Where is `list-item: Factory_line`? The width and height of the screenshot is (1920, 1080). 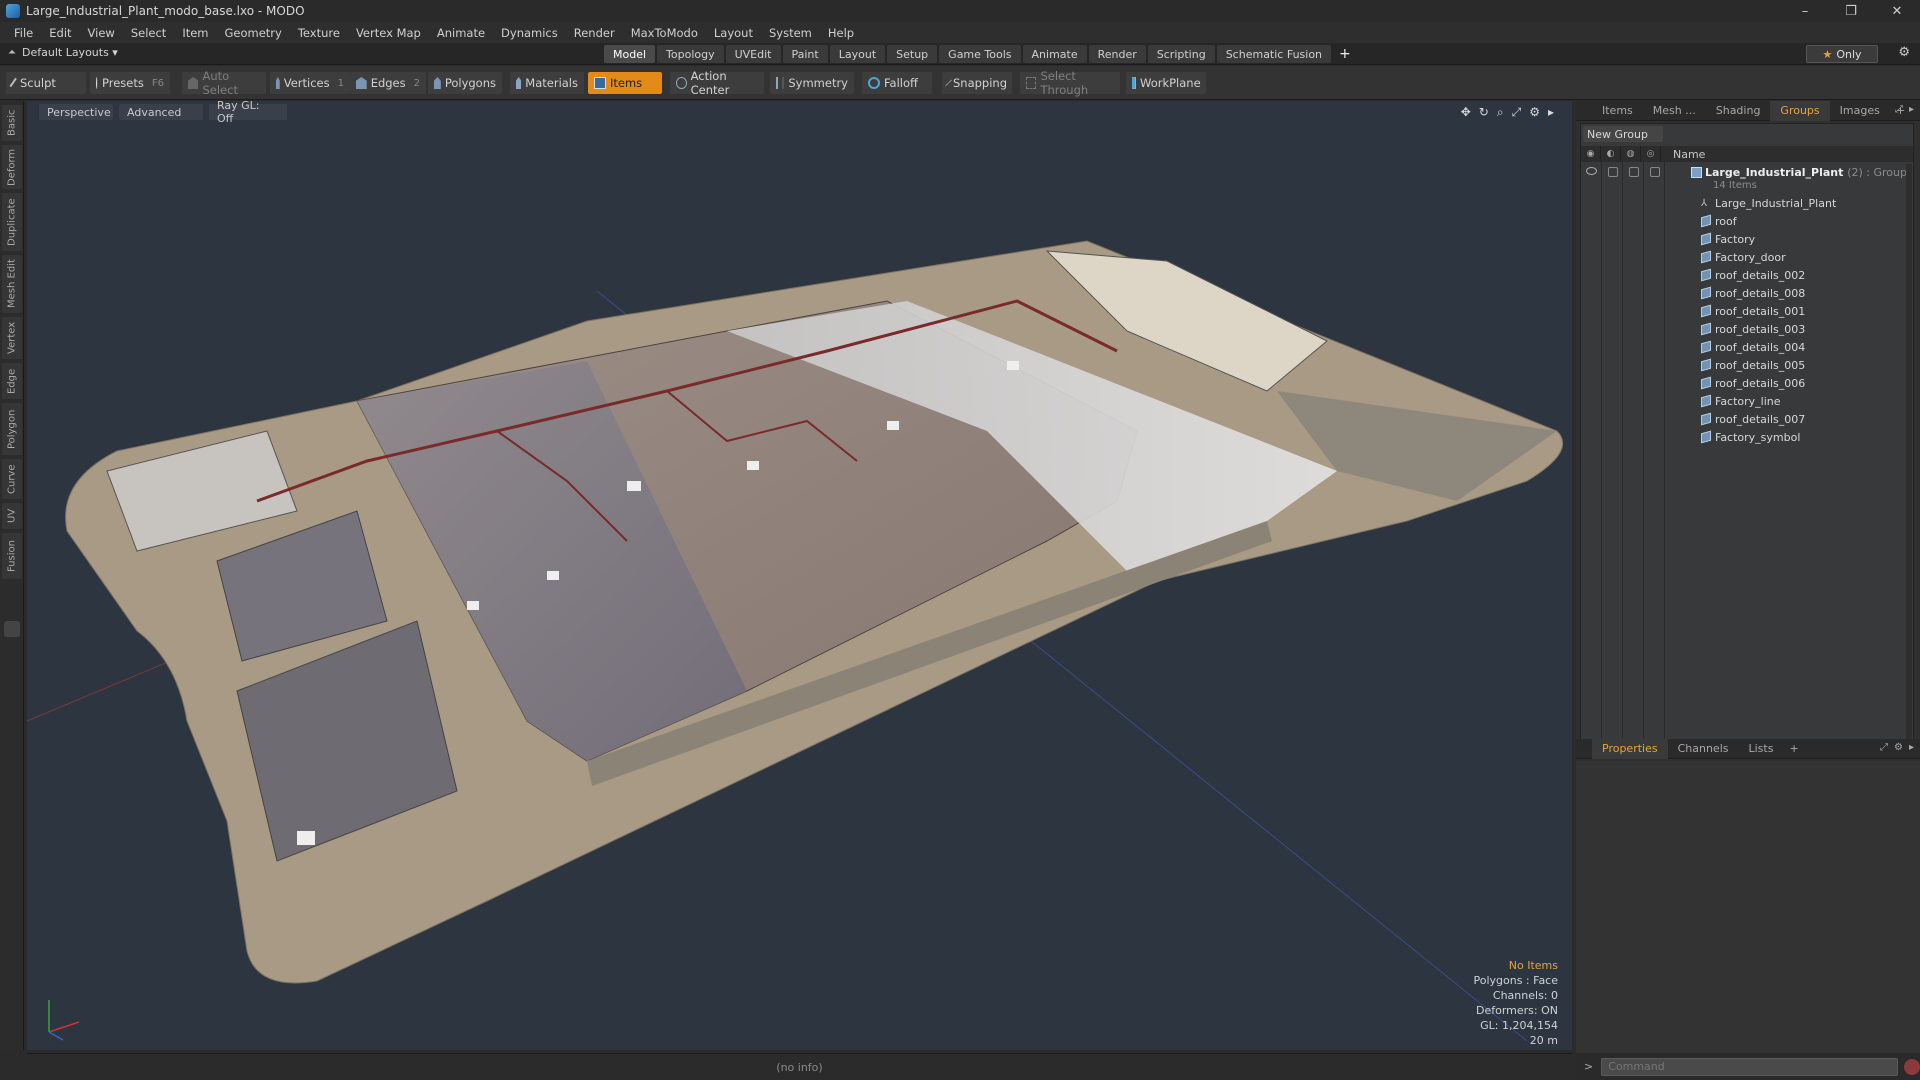 list-item: Factory_line is located at coordinates (1747, 401).